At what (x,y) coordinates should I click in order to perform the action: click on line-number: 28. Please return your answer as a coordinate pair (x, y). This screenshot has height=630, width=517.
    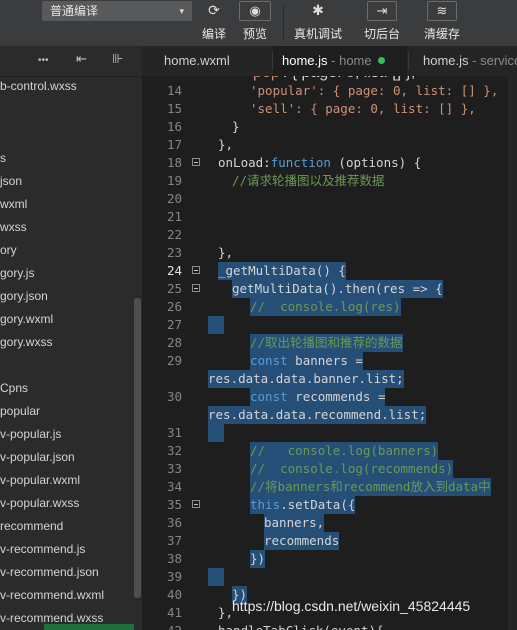
    Looking at the image, I should click on (174, 342).